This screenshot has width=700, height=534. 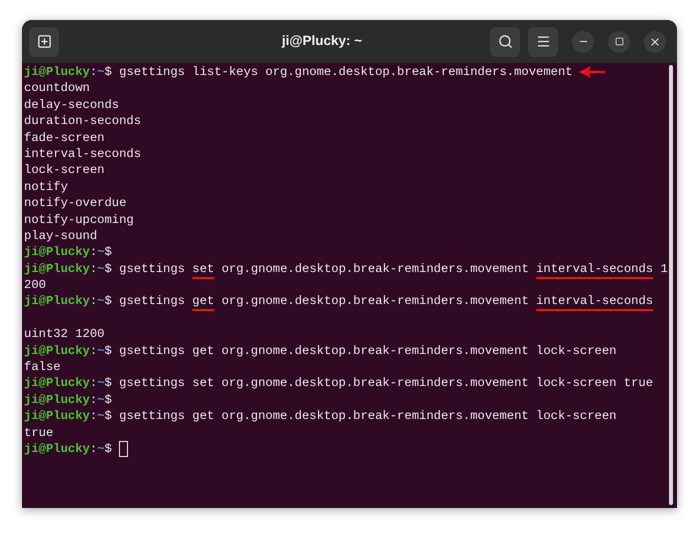 I want to click on maximize-icon, so click(x=619, y=41).